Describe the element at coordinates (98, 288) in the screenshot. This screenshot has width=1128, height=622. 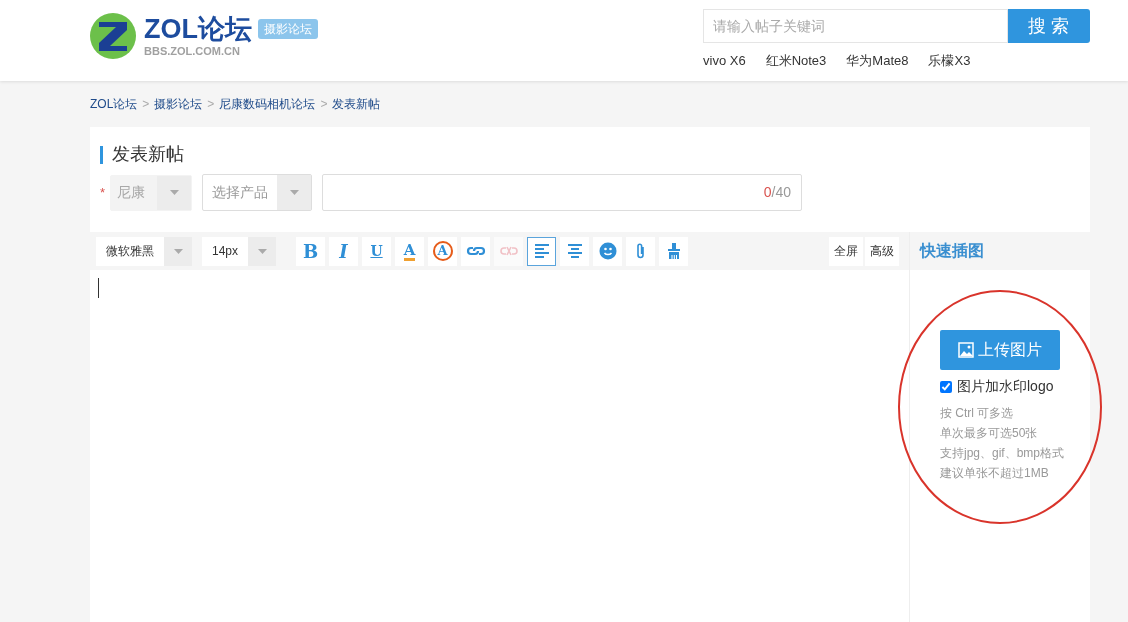
I see `text-cursor` at that location.